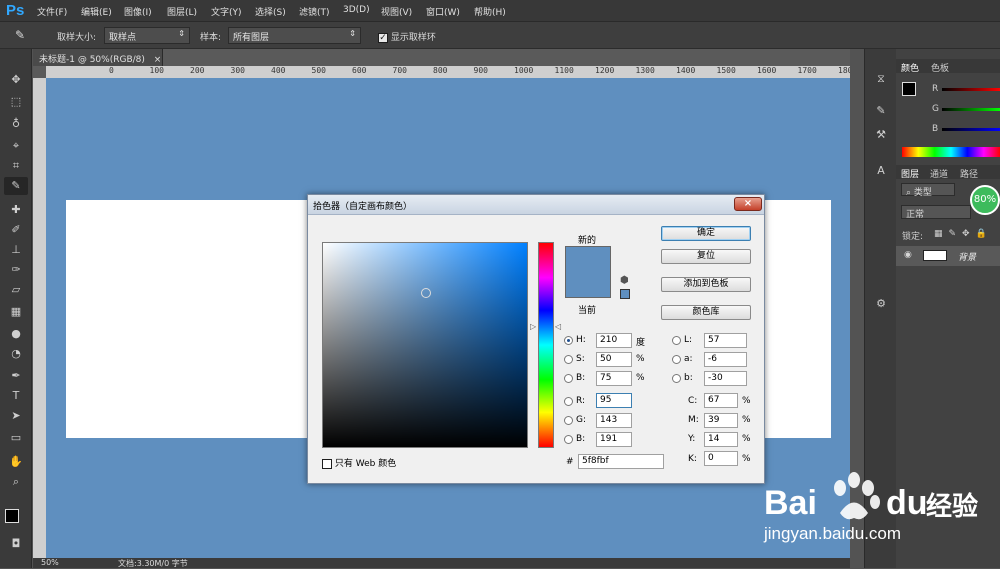 The width and height of the screenshot is (1000, 569). Describe the element at coordinates (16, 312) in the screenshot. I see `gradient-tool-icon: ▦` at that location.